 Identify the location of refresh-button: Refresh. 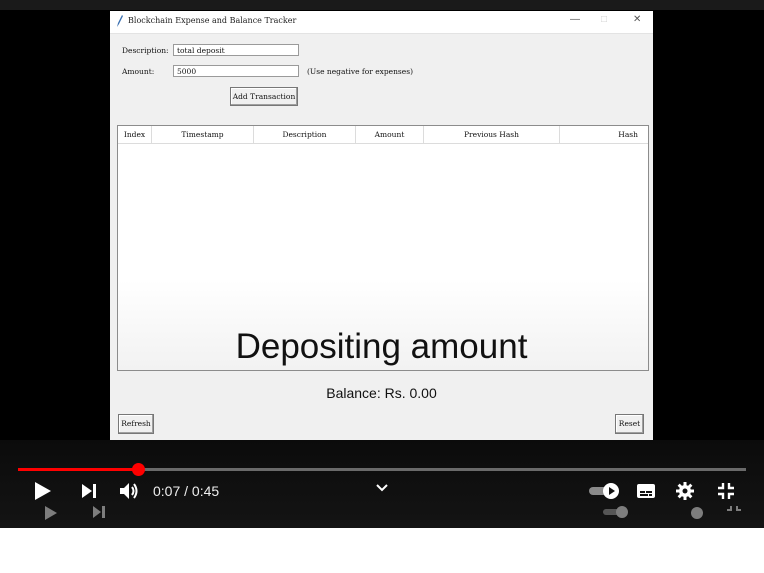
(136, 424).